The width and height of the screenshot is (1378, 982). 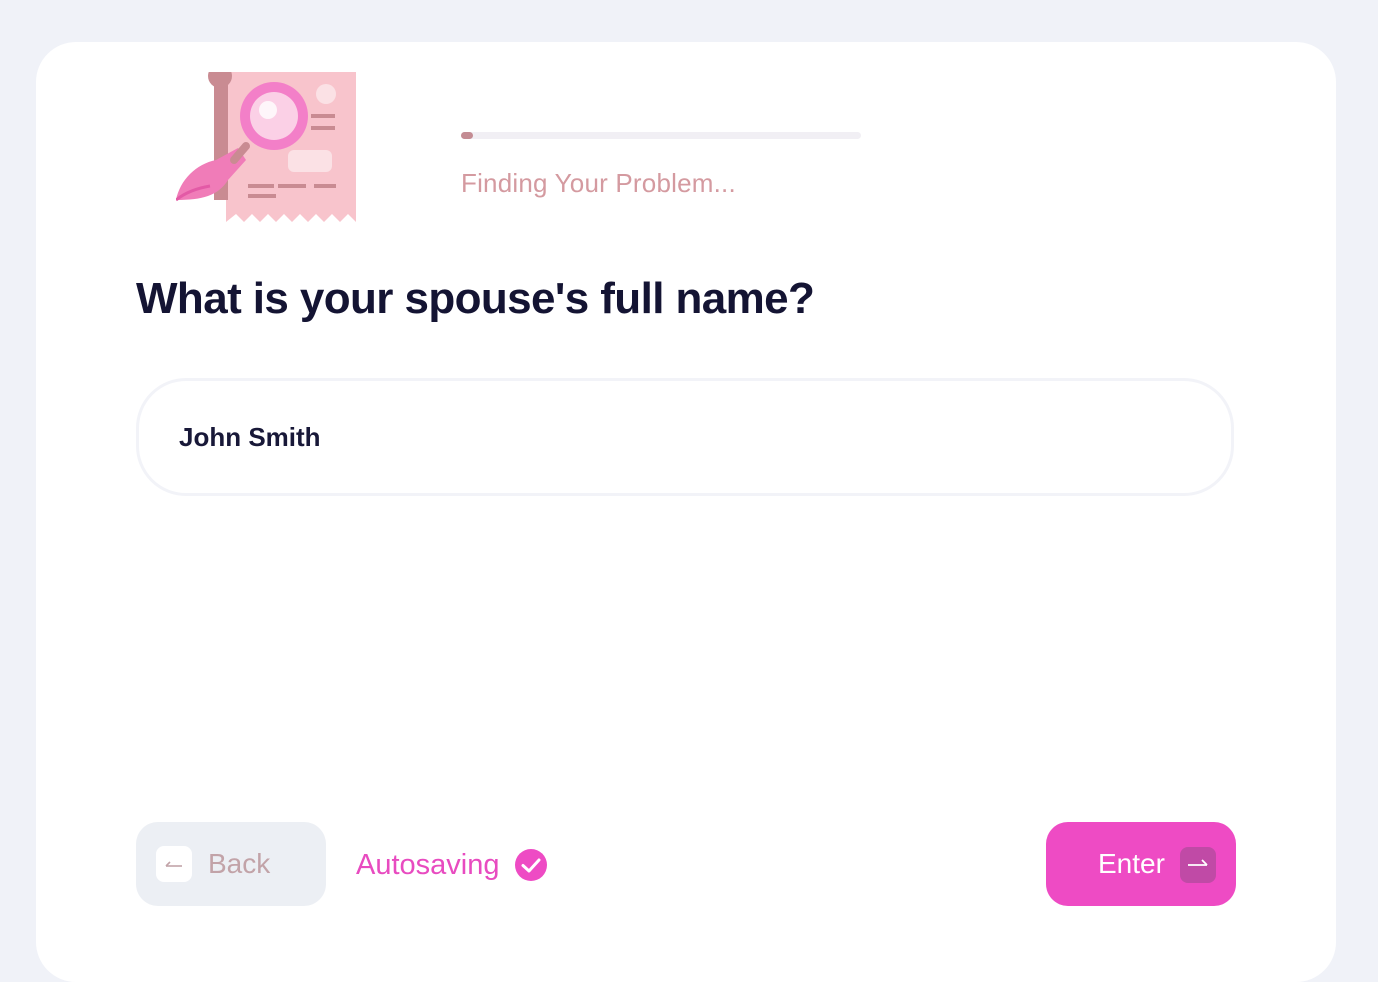 I want to click on progress-bar, so click(x=661, y=135).